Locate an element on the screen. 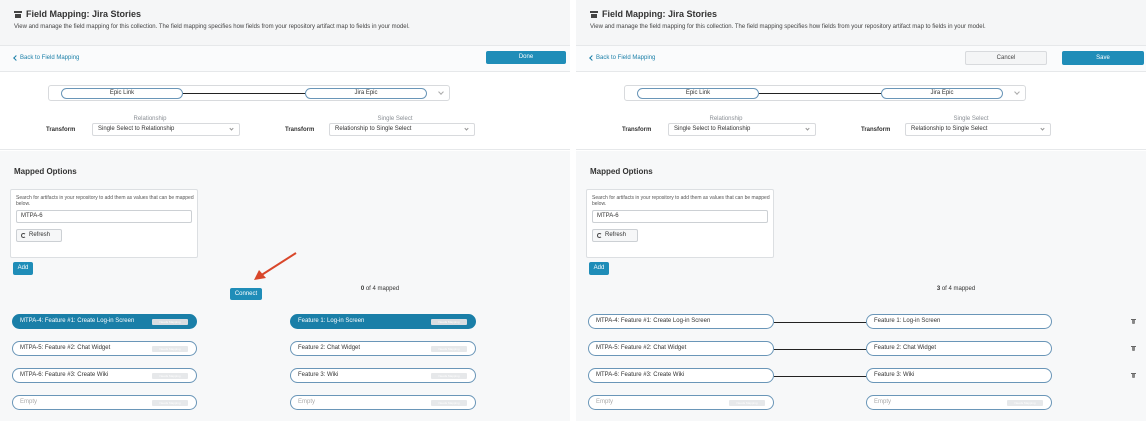  page-title: Field Mapping: Jira Stories is located at coordinates (77, 14).